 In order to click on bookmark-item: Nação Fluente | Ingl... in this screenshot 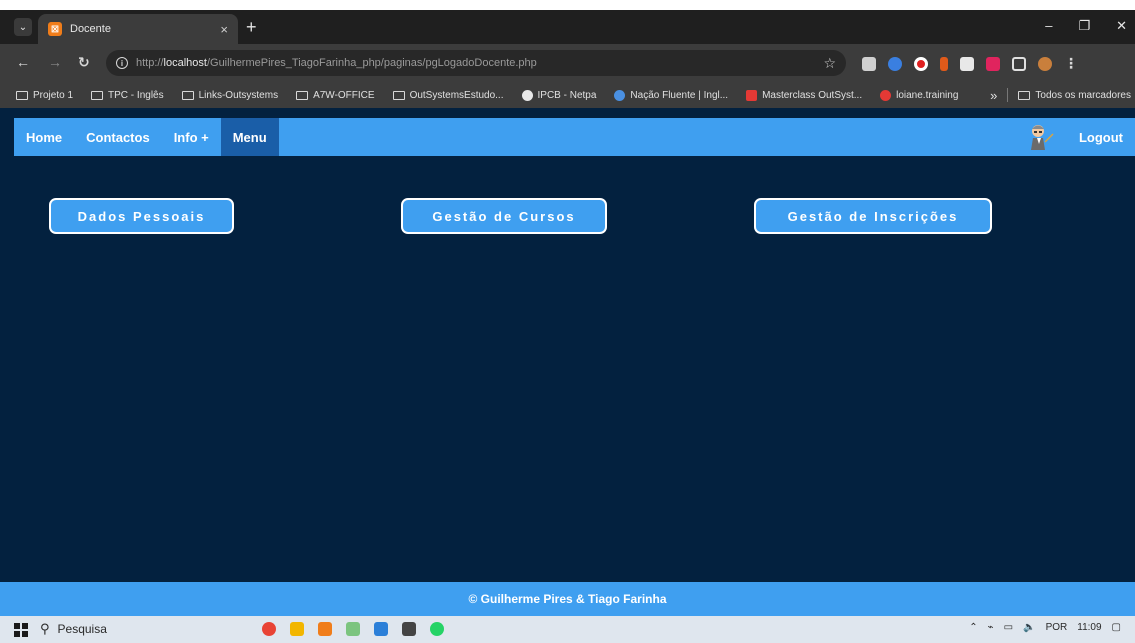, I will do `click(671, 95)`.